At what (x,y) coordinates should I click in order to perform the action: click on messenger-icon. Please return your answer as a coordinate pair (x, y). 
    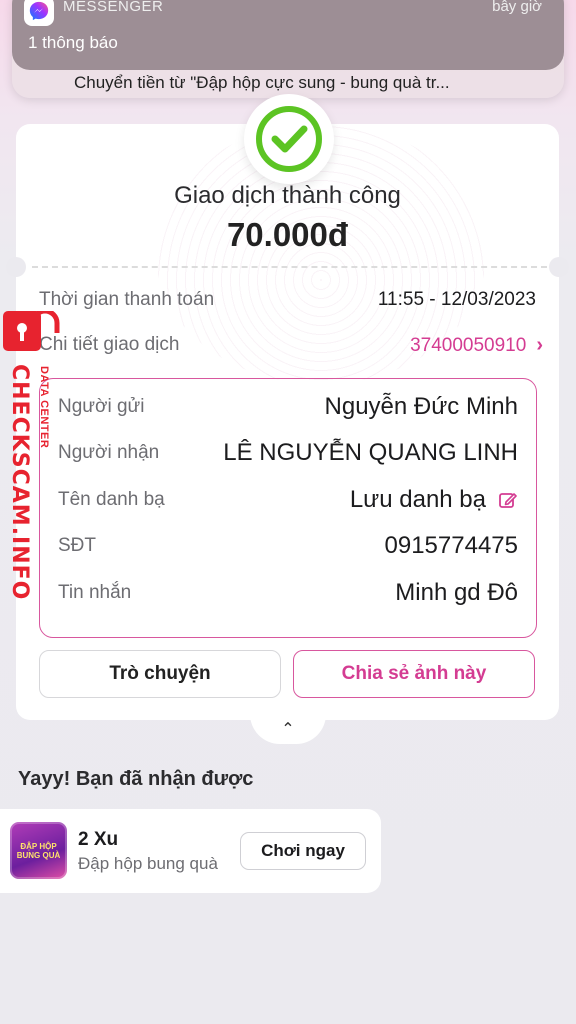
    Looking at the image, I should click on (39, 13).